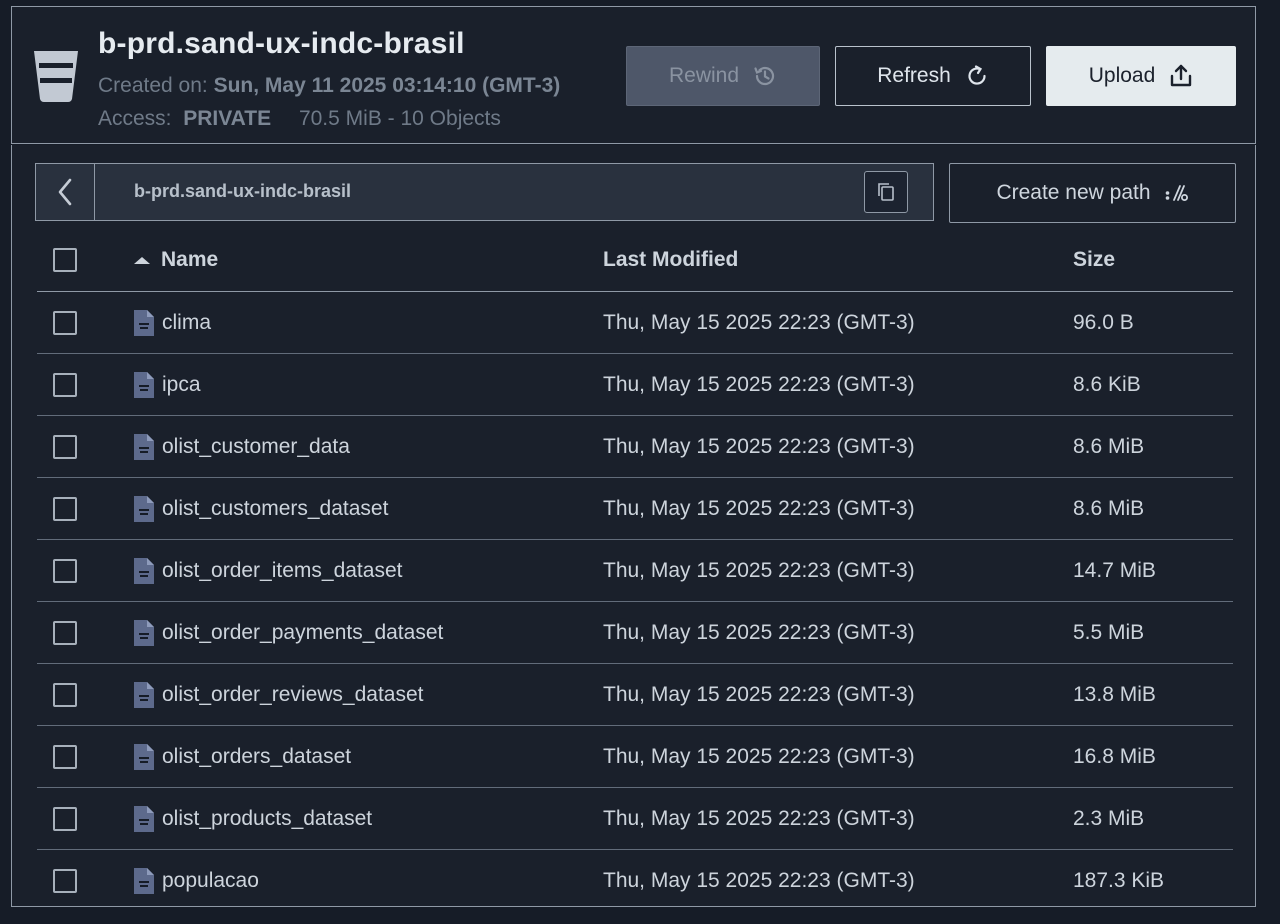 The height and width of the screenshot is (924, 1280). I want to click on object-name-cell: olist_order_items_dataset, so click(268, 570).